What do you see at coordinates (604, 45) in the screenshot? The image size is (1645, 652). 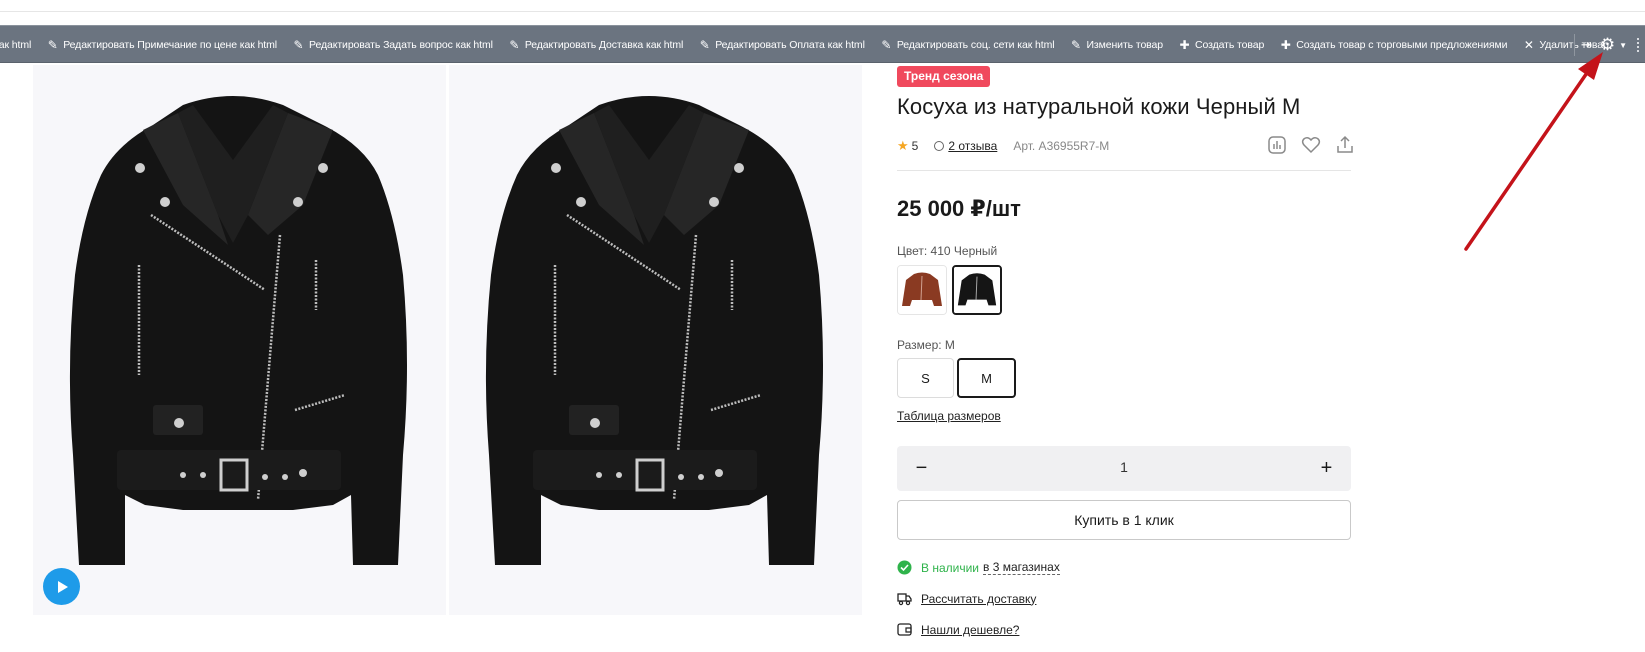 I see `toolbar-item-label: Редактировать Доставка как html` at bounding box center [604, 45].